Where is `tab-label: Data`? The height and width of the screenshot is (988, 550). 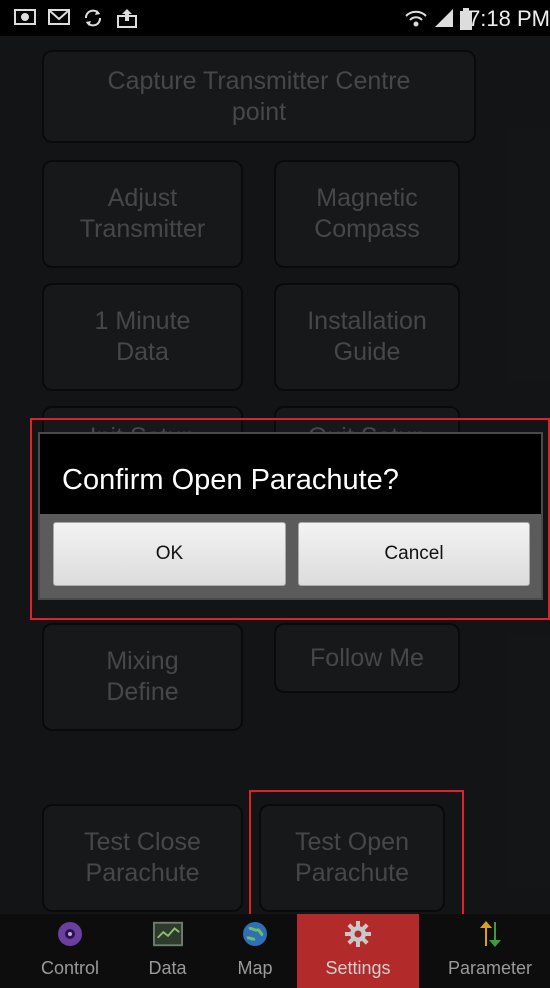 tab-label: Data is located at coordinates (167, 968).